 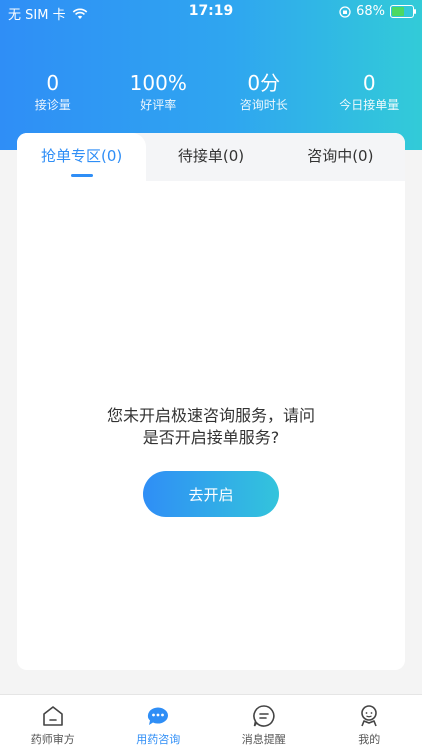 I want to click on battery-icon, so click(x=402, y=11).